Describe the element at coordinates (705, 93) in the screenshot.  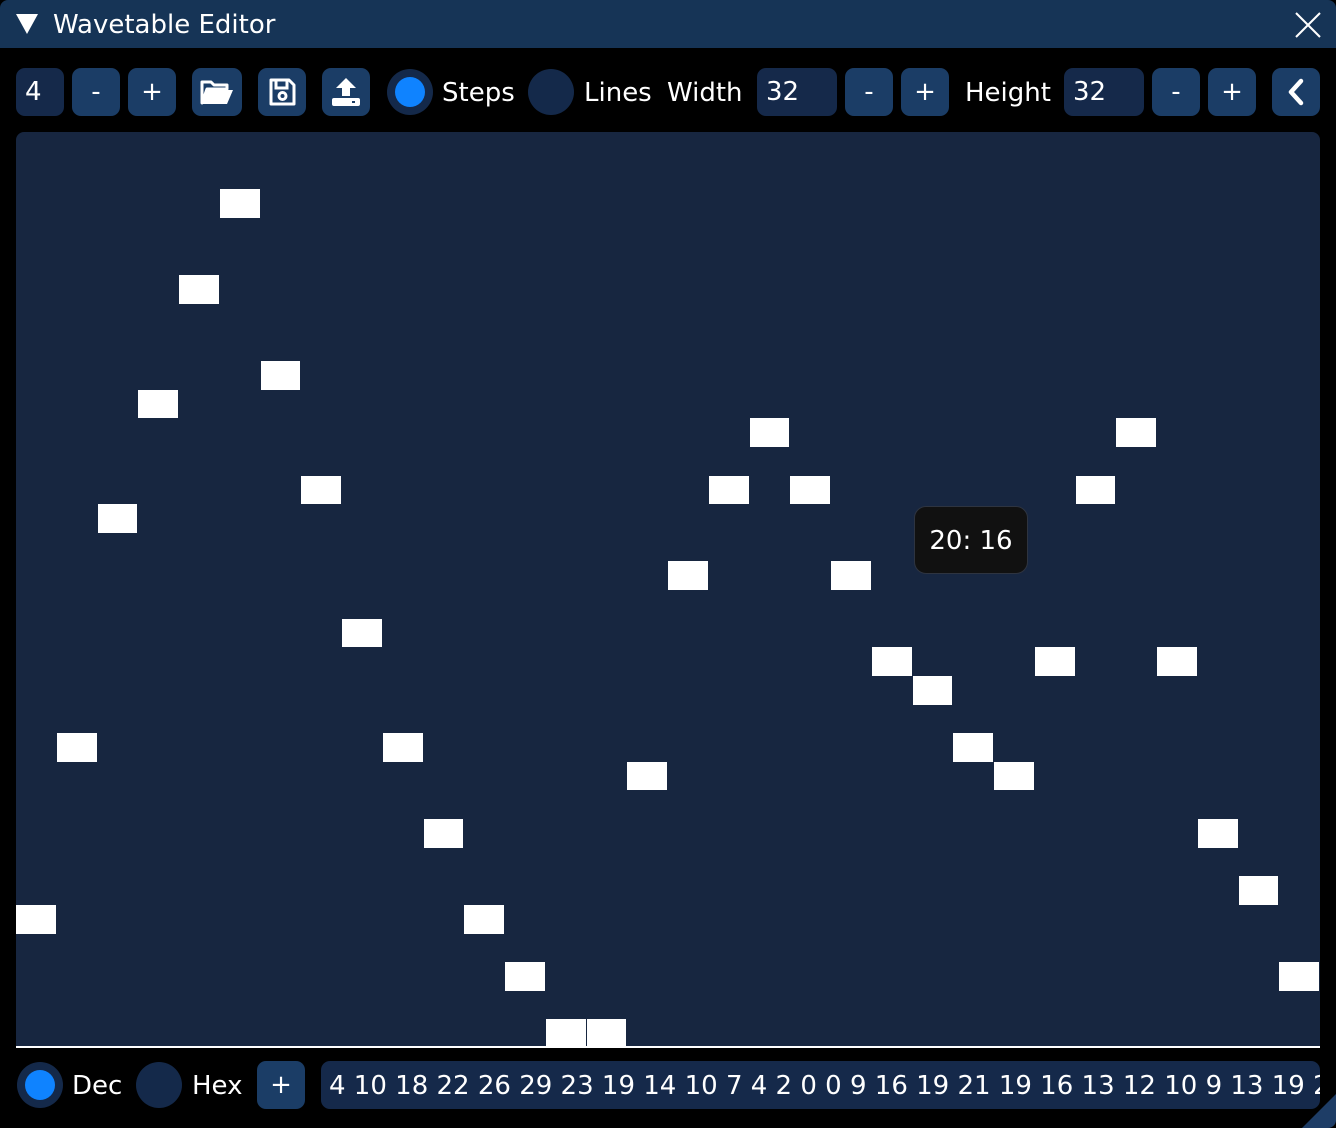
I see `width-label: Width` at that location.